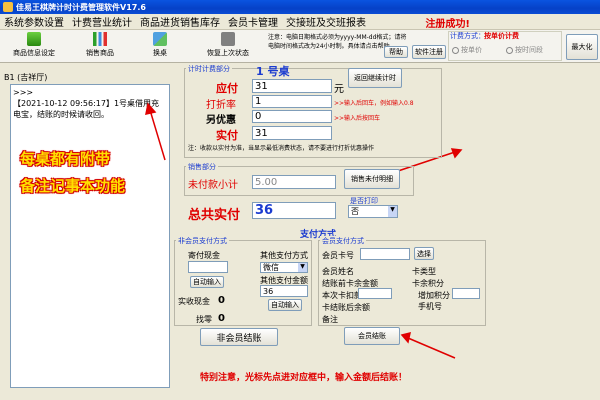 Image resolution: width=600 pixels, height=400 pixels. What do you see at coordinates (339, 89) in the screenshot?
I see `currency-unit: 元` at bounding box center [339, 89].